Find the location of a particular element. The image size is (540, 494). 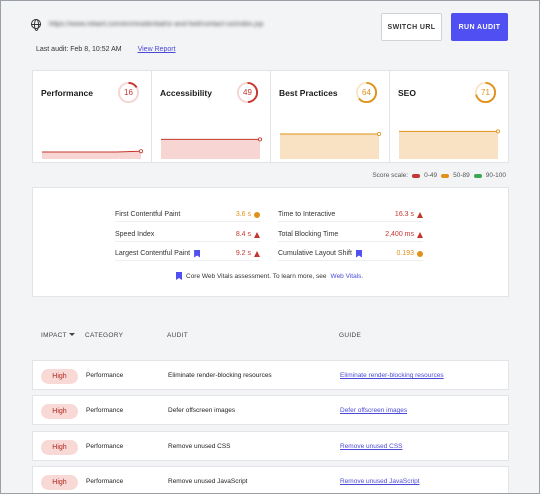

score-value: 71 is located at coordinates (485, 92).